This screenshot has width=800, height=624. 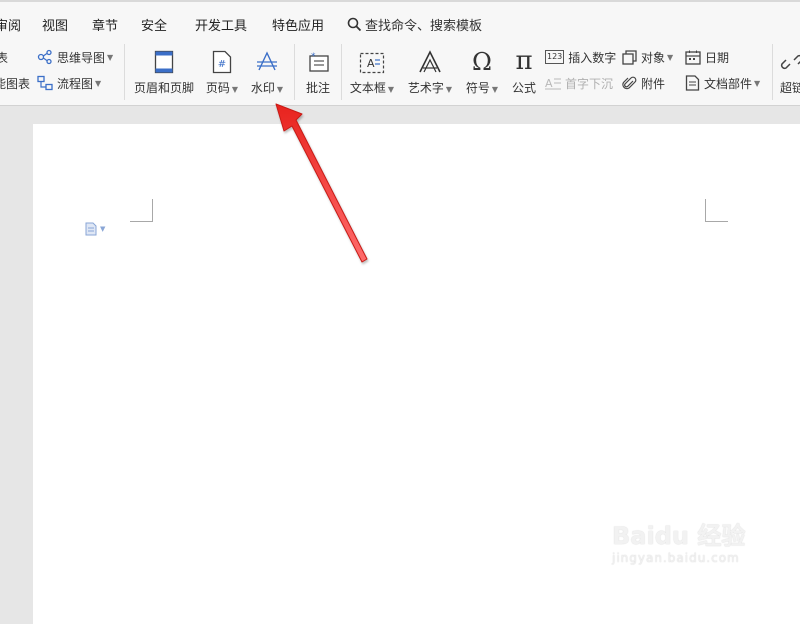 What do you see at coordinates (693, 57) in the screenshot?
I see `calendar-icon` at bounding box center [693, 57].